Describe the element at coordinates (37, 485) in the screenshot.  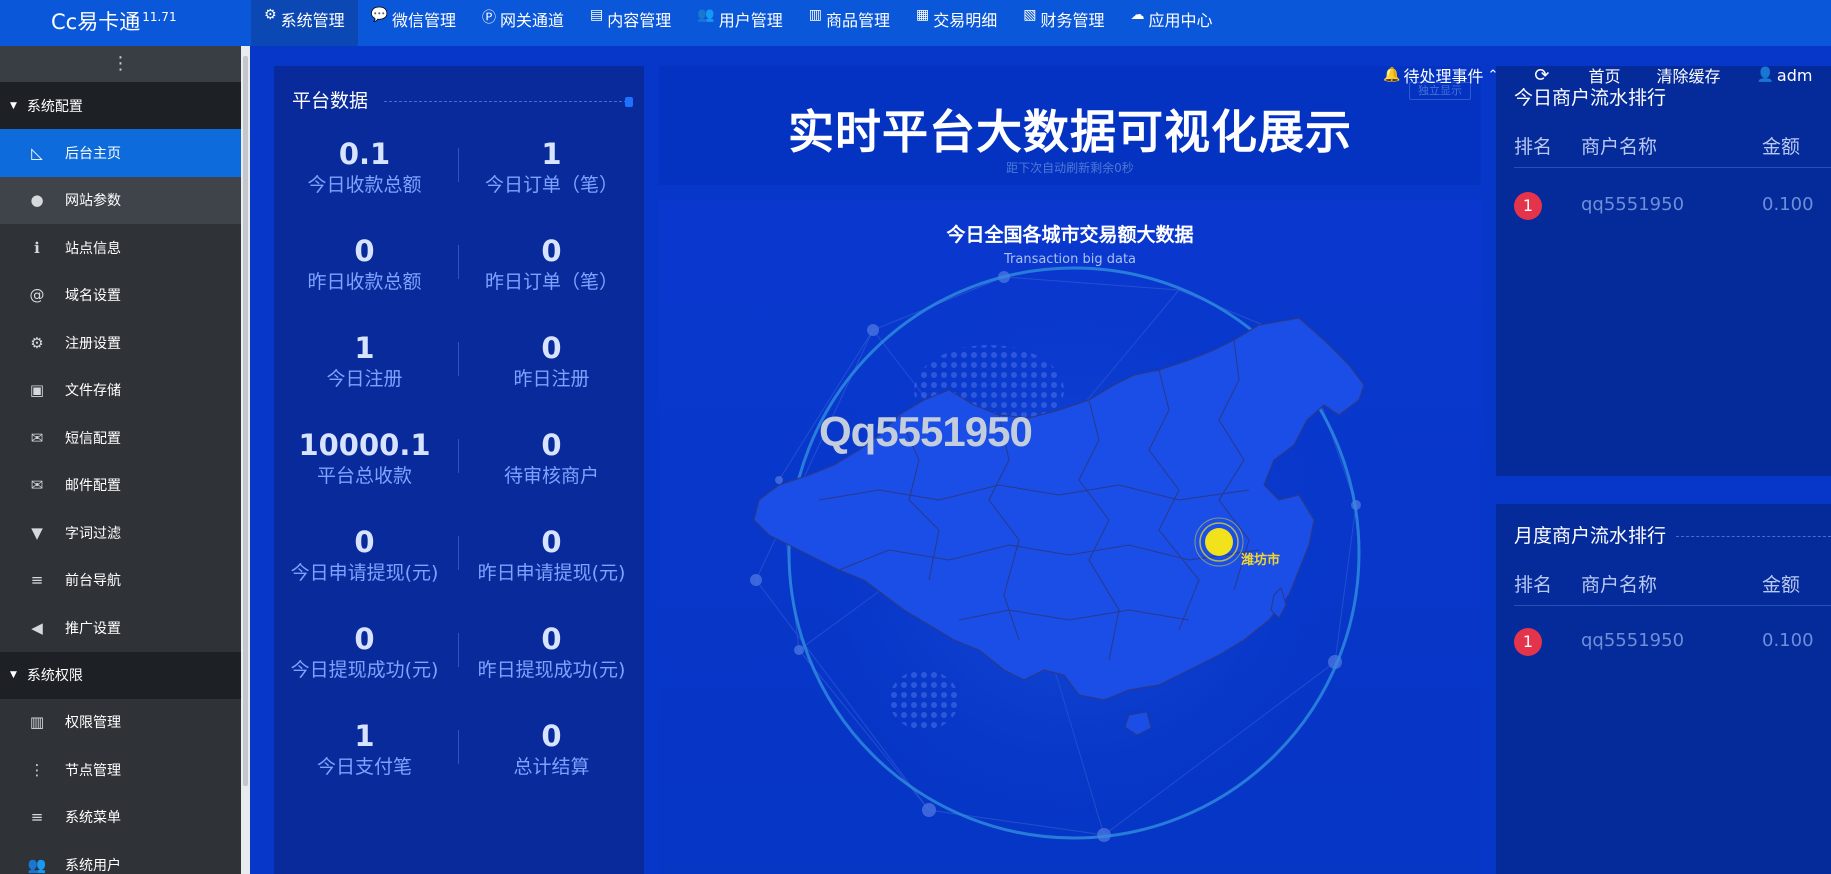
I see `envelope-icon: ✉` at that location.